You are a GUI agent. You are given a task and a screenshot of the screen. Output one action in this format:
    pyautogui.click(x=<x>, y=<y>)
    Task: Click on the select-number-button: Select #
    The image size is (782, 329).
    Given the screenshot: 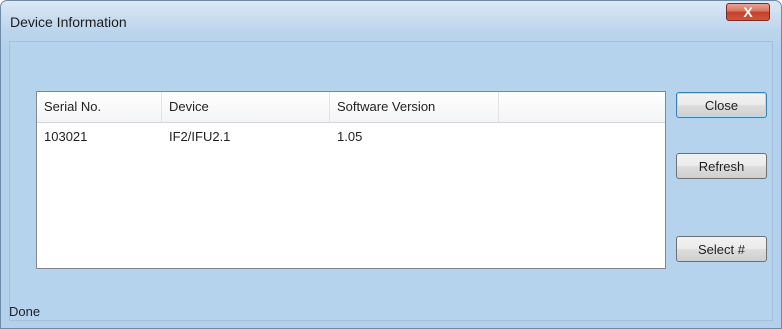 What is the action you would take?
    pyautogui.click(x=721, y=249)
    